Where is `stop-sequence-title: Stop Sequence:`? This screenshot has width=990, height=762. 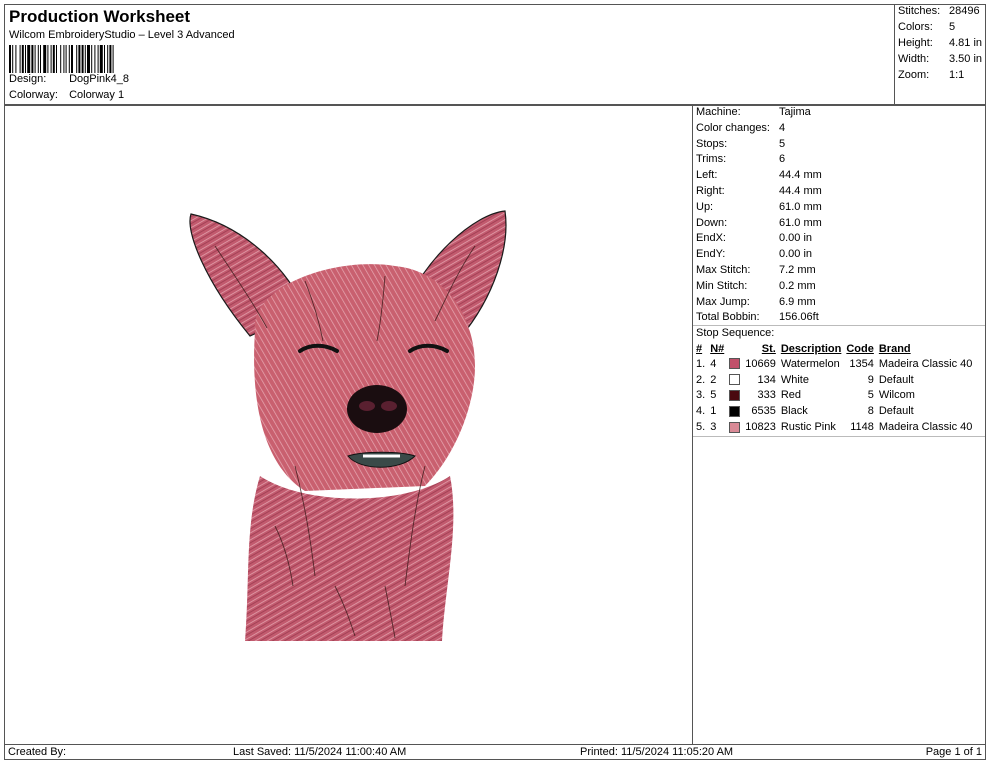 stop-sequence-title: Stop Sequence: is located at coordinates (735, 333).